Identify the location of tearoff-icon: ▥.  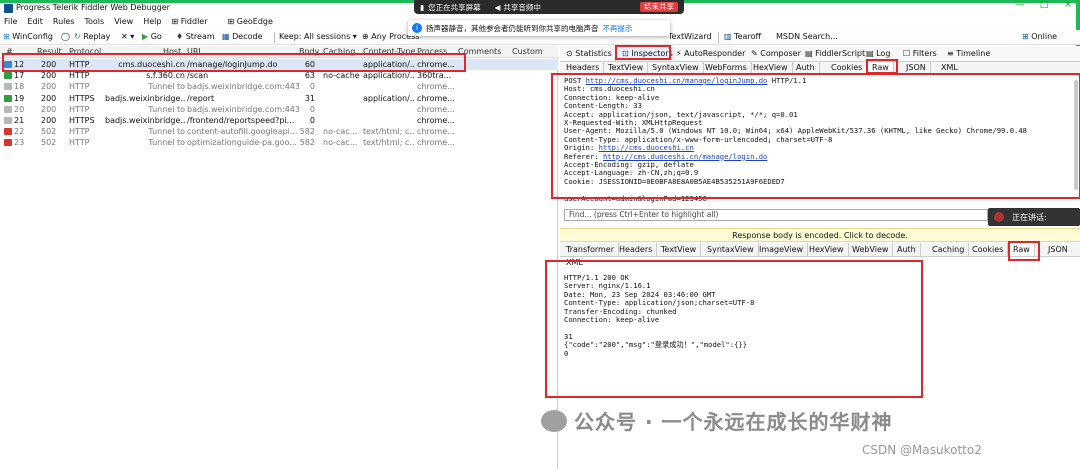
(728, 36).